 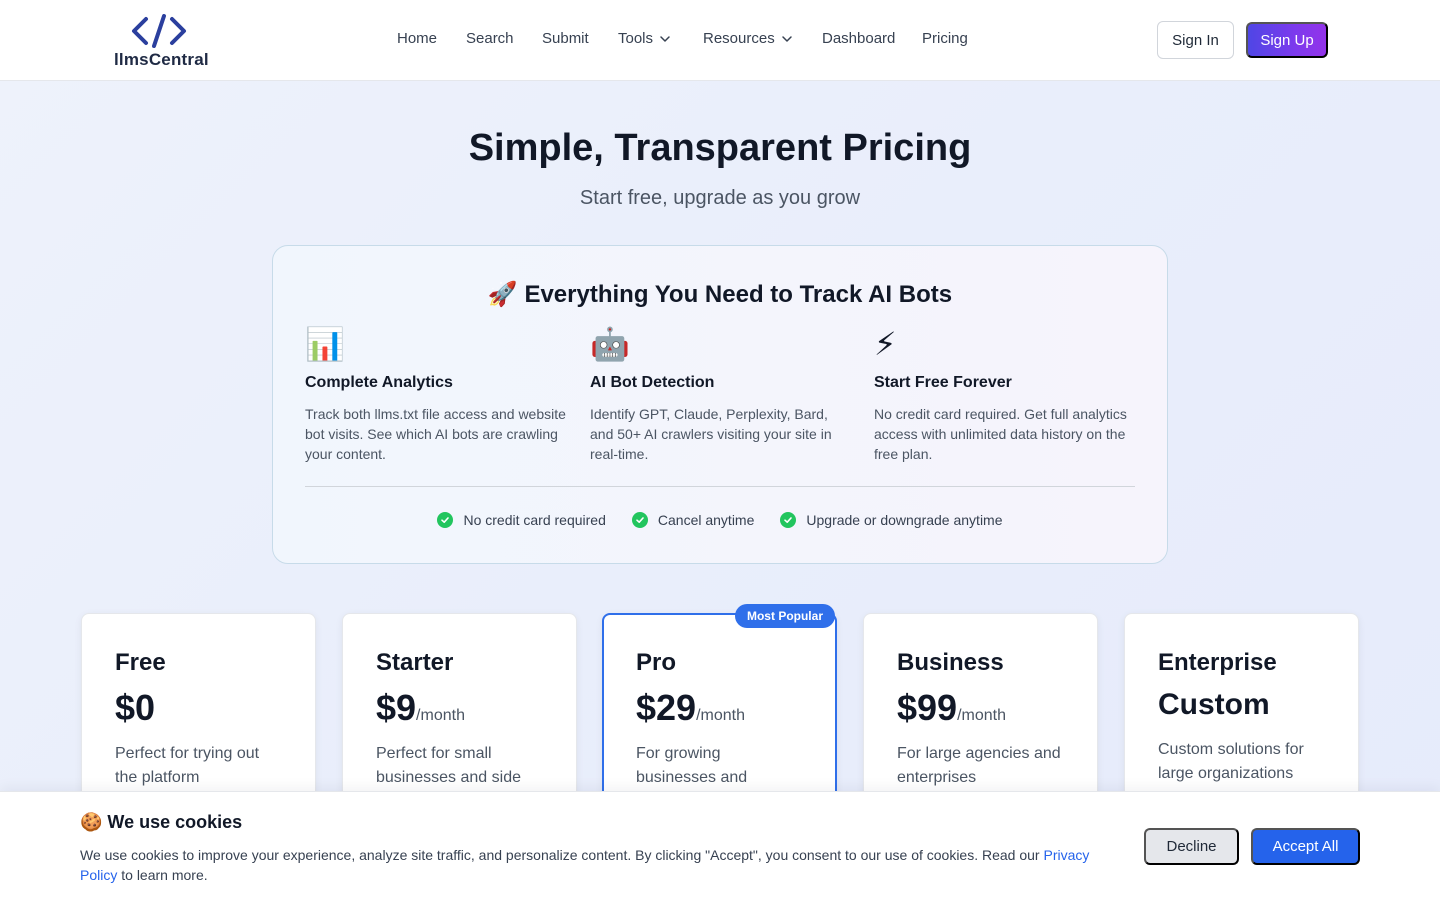 I want to click on sign-in-button: Sign In, so click(x=1195, y=40).